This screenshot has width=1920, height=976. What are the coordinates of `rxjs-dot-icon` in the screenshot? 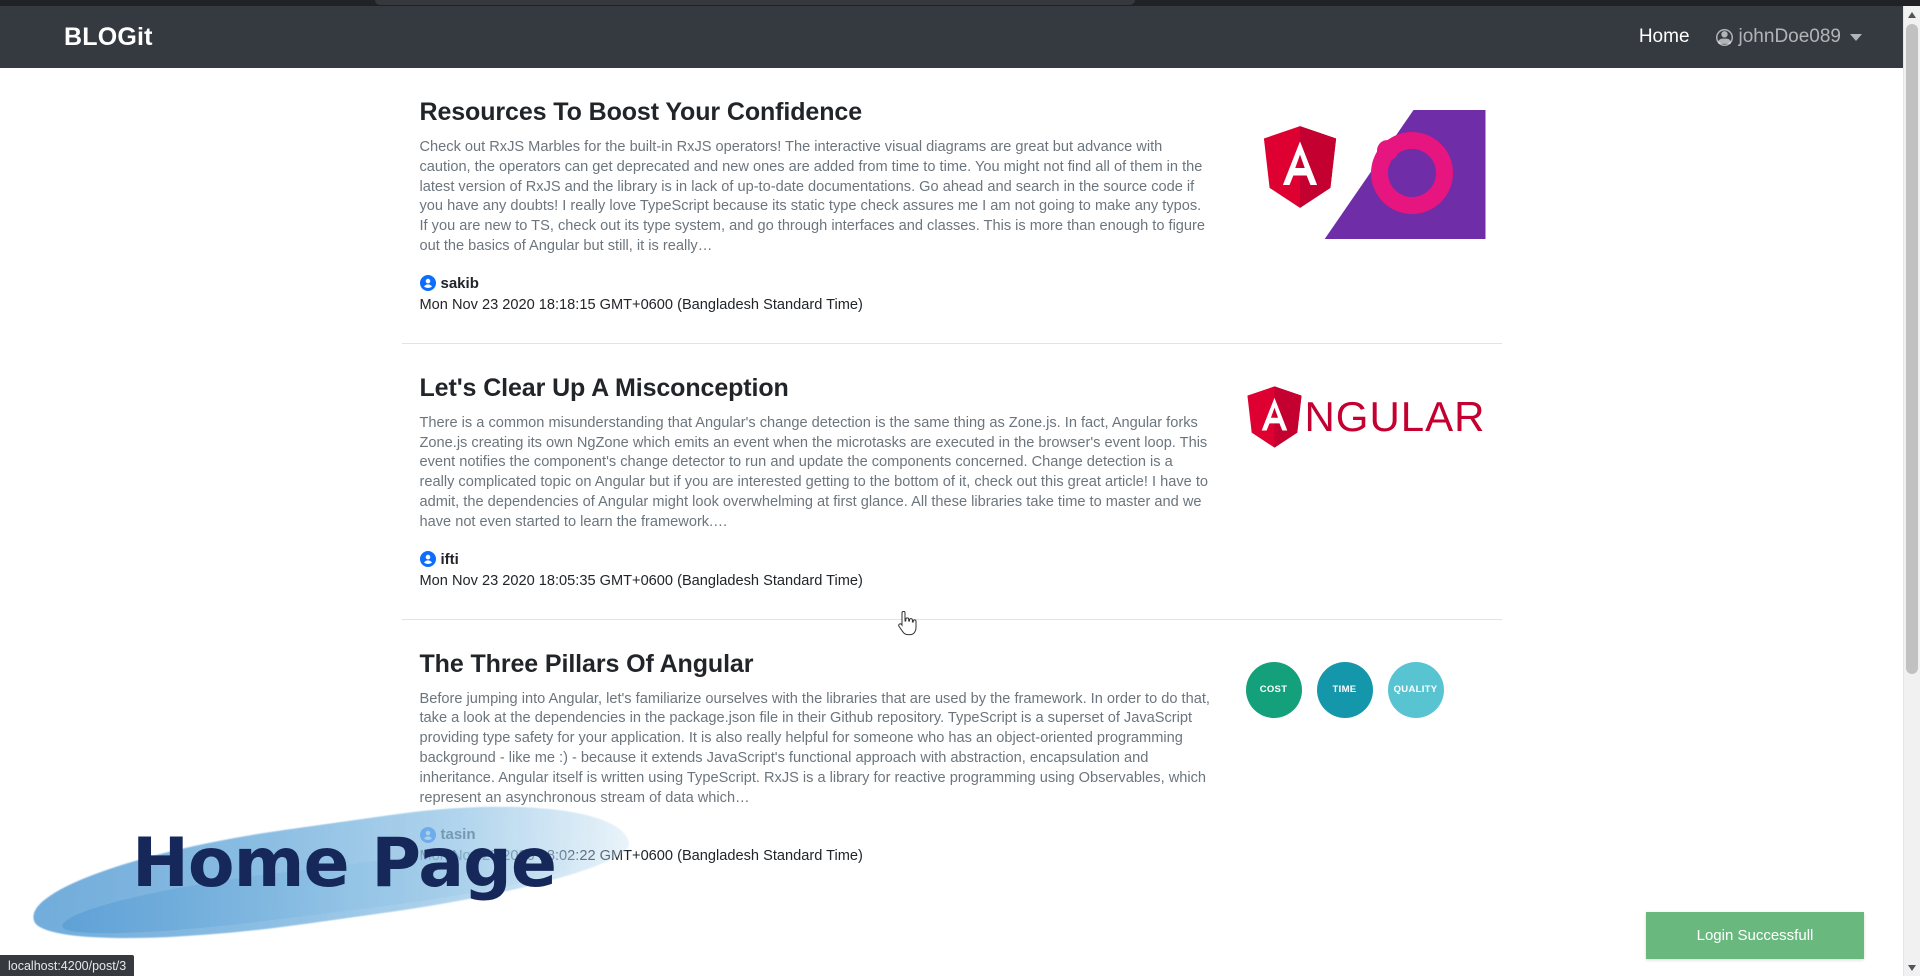 It's located at (1387, 150).